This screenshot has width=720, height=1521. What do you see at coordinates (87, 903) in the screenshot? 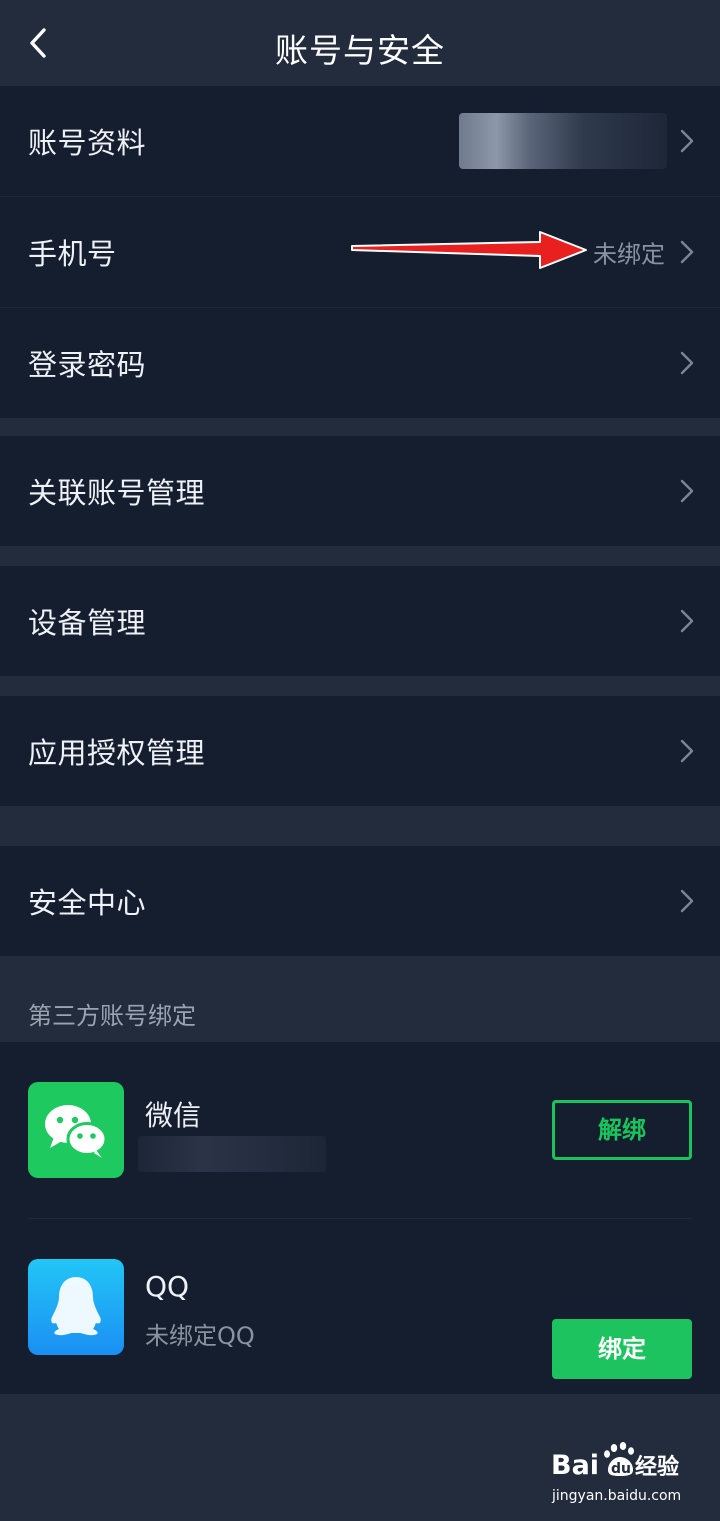
I see `row-label: 安全中心` at bounding box center [87, 903].